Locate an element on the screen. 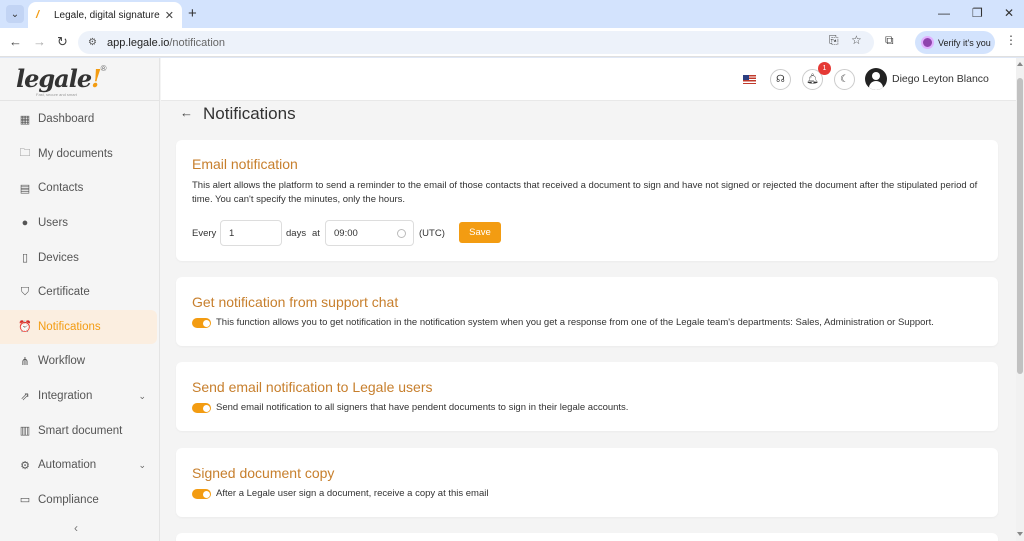  legale-users-toggle is located at coordinates (201, 408).